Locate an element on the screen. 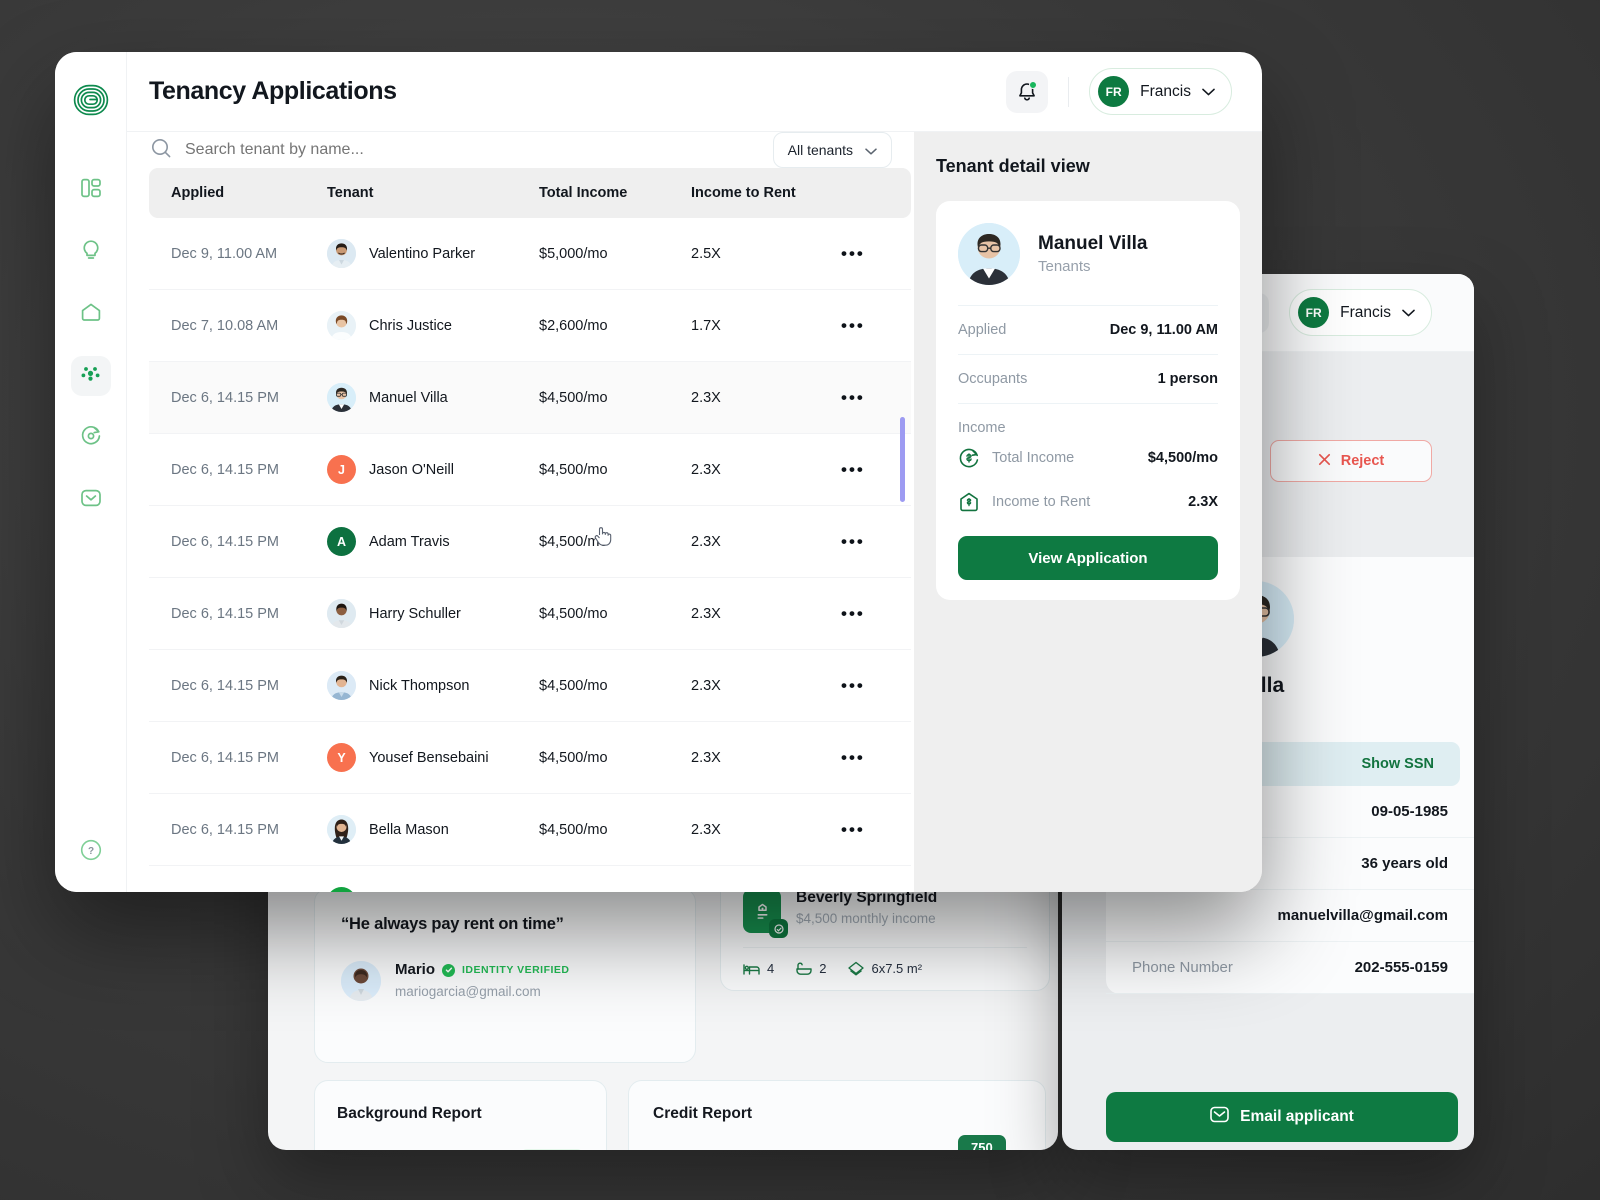 This screenshot has width=1600, height=1200. detail-avatar is located at coordinates (989, 254).